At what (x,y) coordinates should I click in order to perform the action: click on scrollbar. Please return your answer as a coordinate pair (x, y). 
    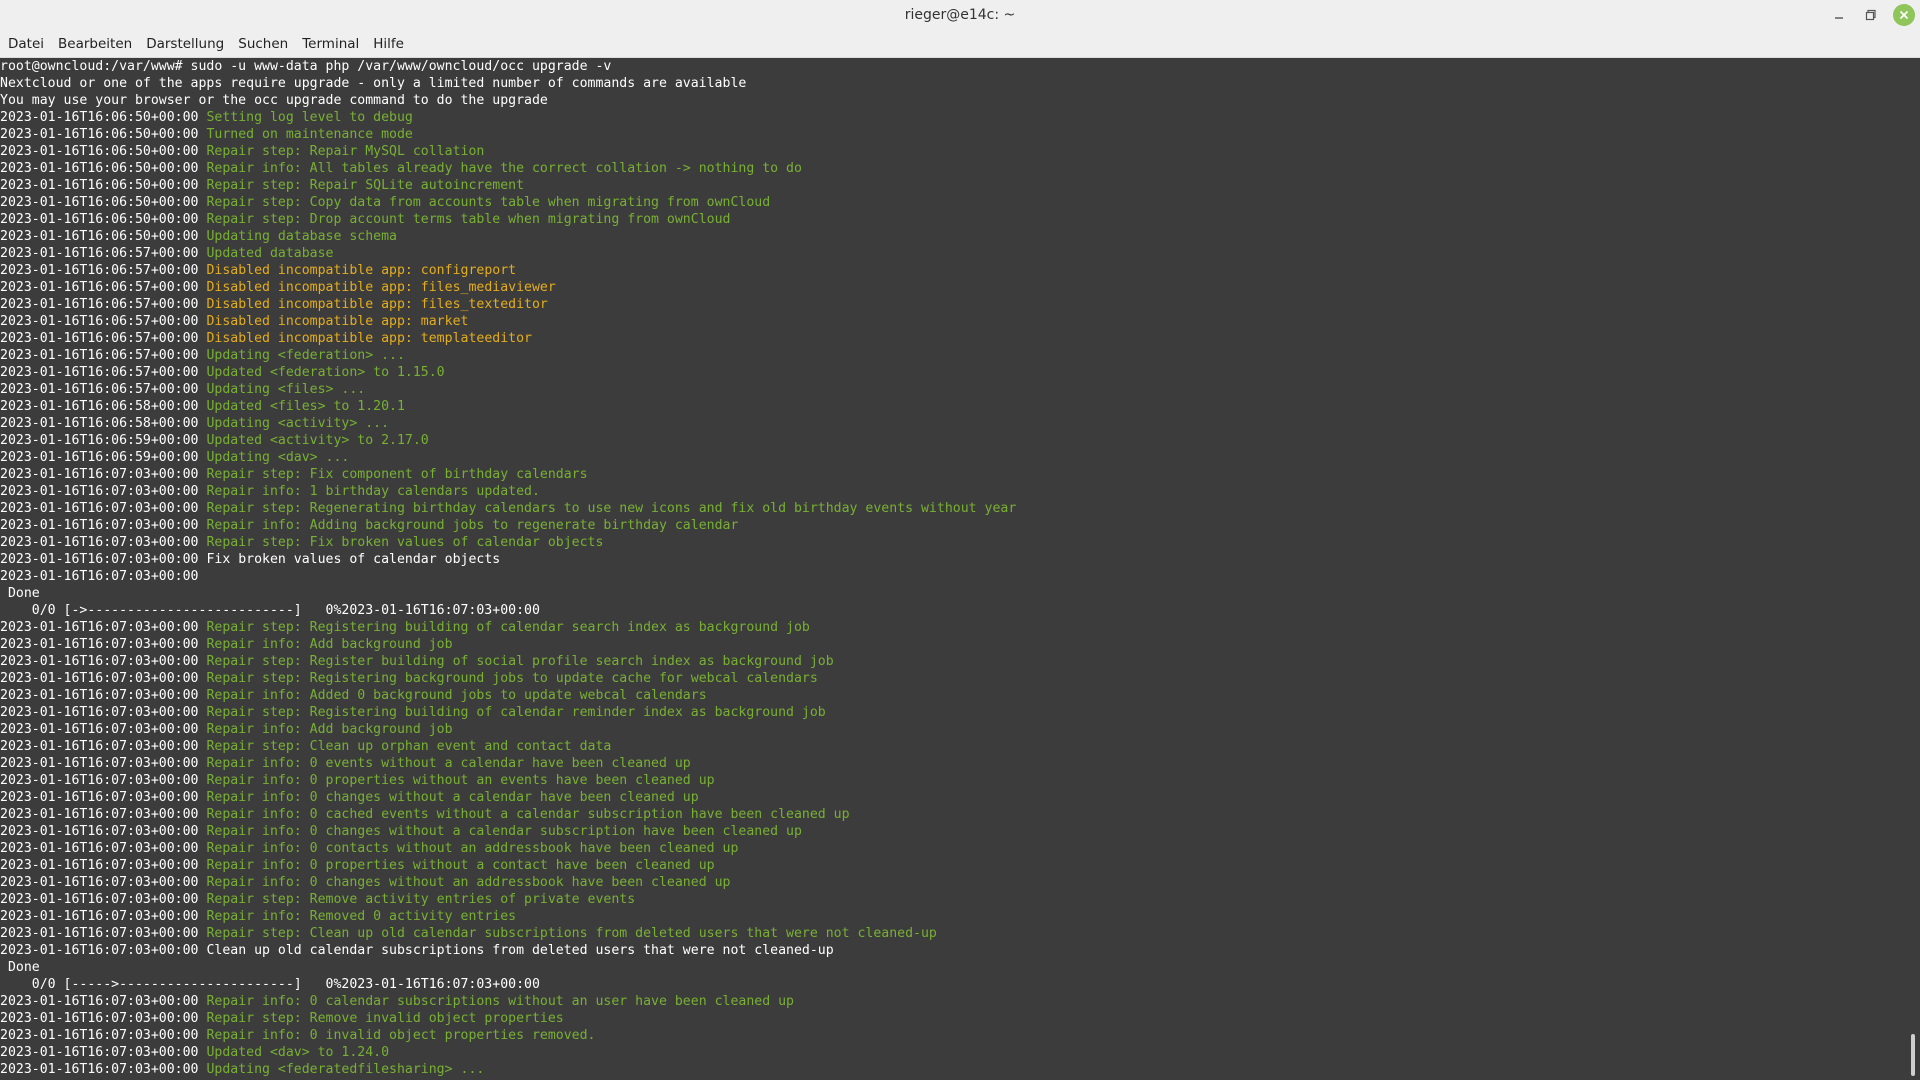
    Looking at the image, I should click on (1913, 569).